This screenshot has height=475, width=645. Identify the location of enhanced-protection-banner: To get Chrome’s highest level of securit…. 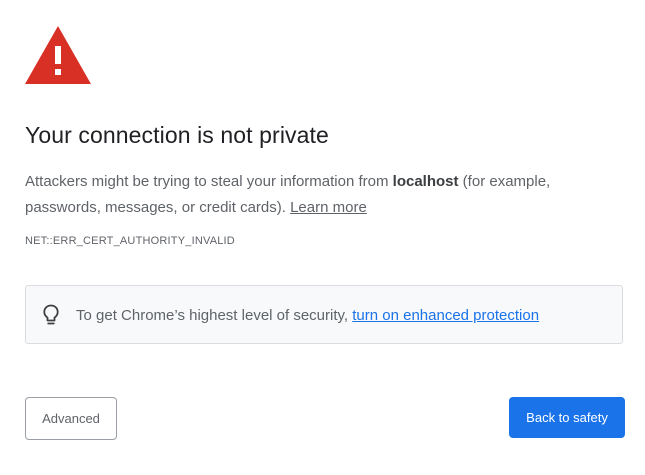
(324, 314).